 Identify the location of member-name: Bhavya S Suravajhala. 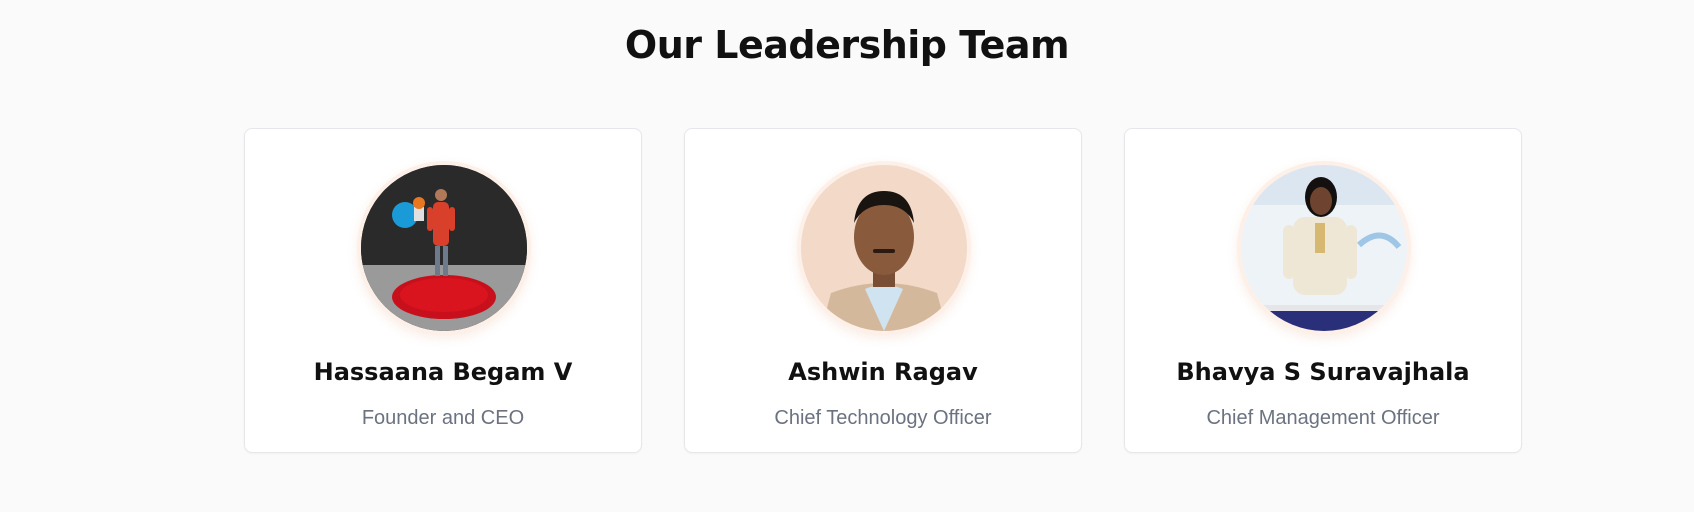
(1323, 372).